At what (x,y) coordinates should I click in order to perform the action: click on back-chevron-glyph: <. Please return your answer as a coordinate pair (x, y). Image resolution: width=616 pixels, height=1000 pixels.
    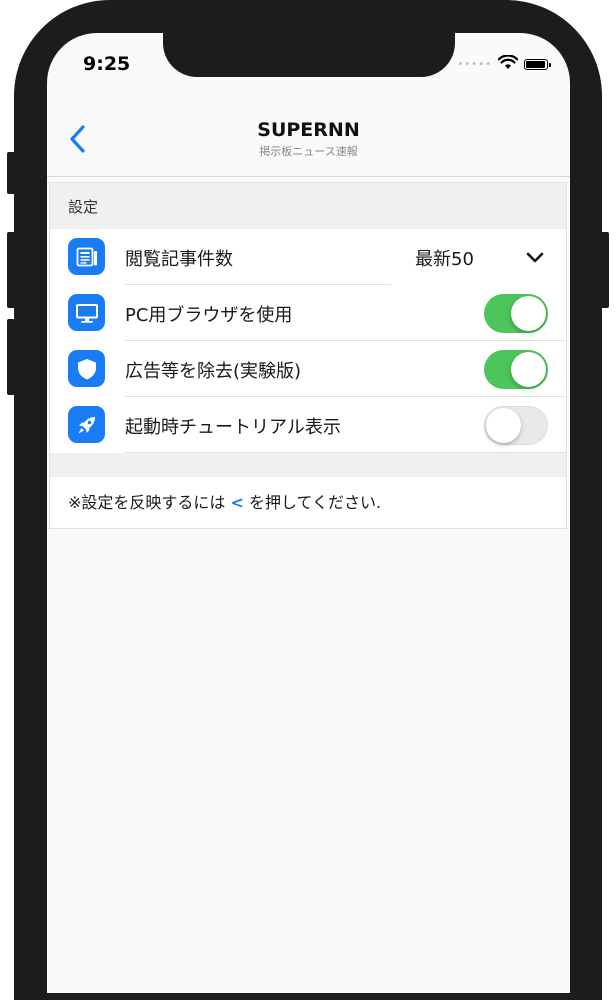
    Looking at the image, I should click on (237, 502).